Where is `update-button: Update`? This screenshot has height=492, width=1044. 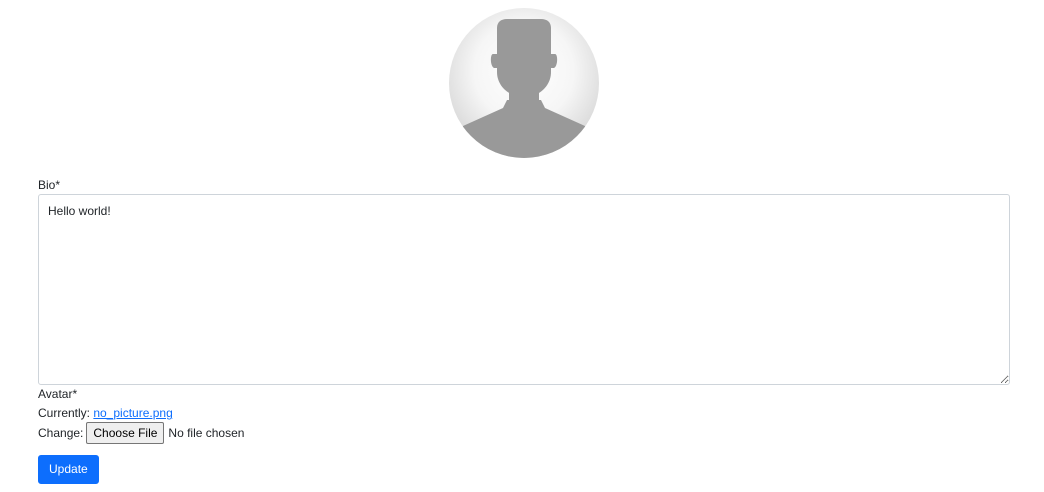 update-button: Update is located at coordinates (68, 469).